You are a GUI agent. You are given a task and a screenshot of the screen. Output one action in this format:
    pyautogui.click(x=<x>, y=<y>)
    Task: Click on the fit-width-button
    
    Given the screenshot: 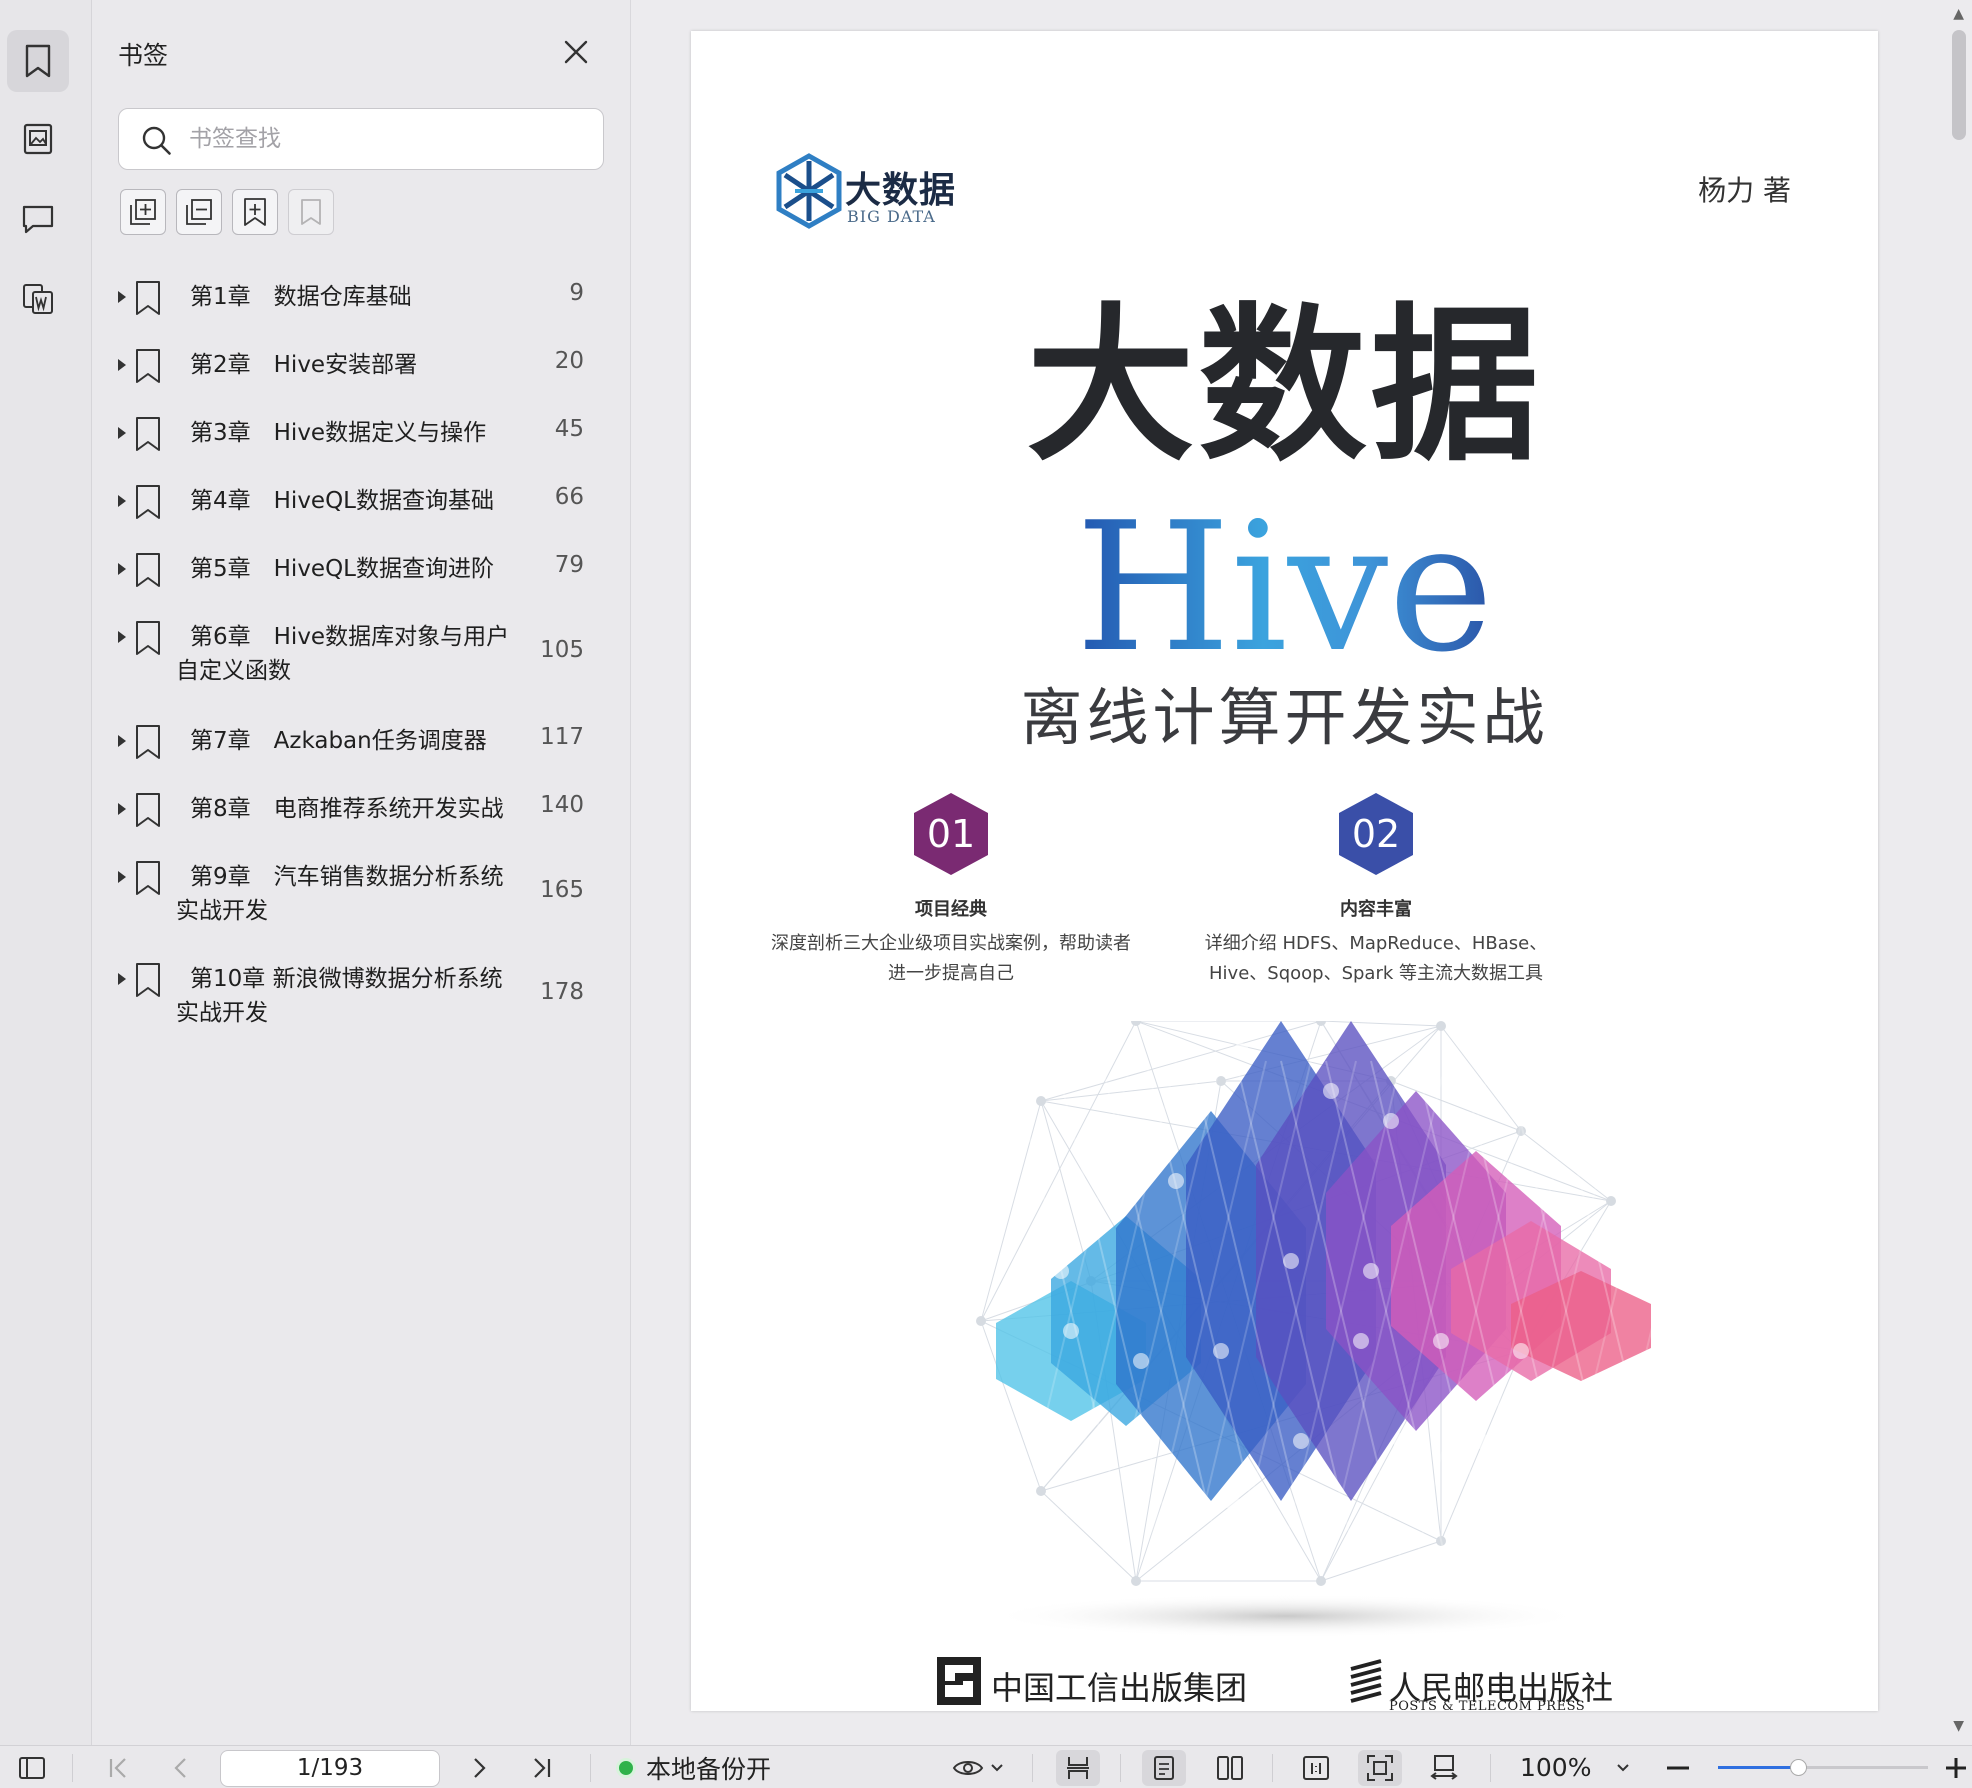 What is the action you would take?
    pyautogui.click(x=1444, y=1767)
    